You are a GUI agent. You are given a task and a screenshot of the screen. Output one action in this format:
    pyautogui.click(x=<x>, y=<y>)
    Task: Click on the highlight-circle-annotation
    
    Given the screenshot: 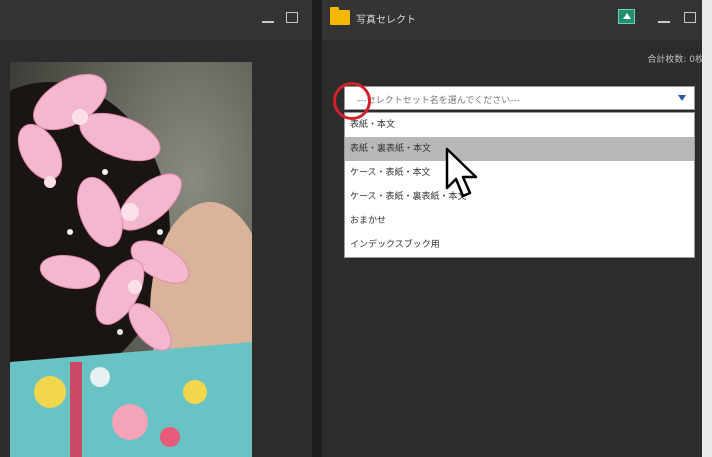 What is the action you would take?
    pyautogui.click(x=352, y=101)
    